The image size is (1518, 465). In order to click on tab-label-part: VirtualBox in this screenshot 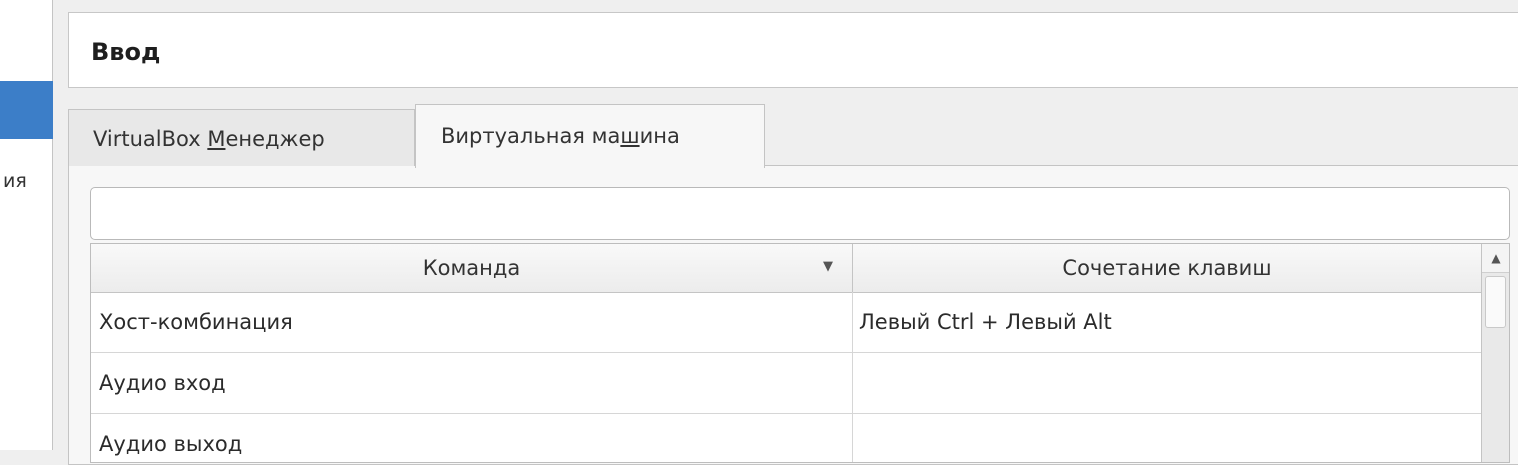, I will do `click(150, 139)`.